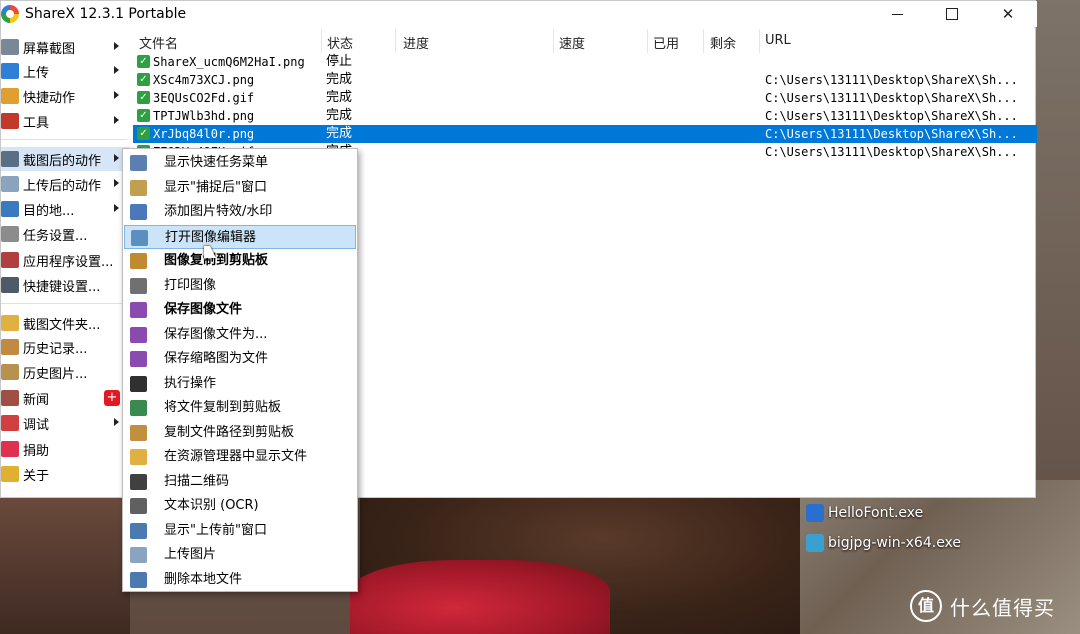  Describe the element at coordinates (216, 260) in the screenshot. I see `submenu-label: 图像复制到剪贴板` at that location.